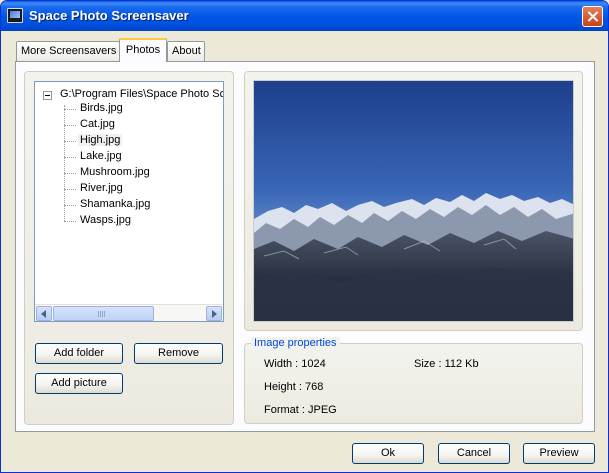 The image size is (609, 473). What do you see at coordinates (115, 172) in the screenshot?
I see `tree-item-label: Mushroom.jpg` at bounding box center [115, 172].